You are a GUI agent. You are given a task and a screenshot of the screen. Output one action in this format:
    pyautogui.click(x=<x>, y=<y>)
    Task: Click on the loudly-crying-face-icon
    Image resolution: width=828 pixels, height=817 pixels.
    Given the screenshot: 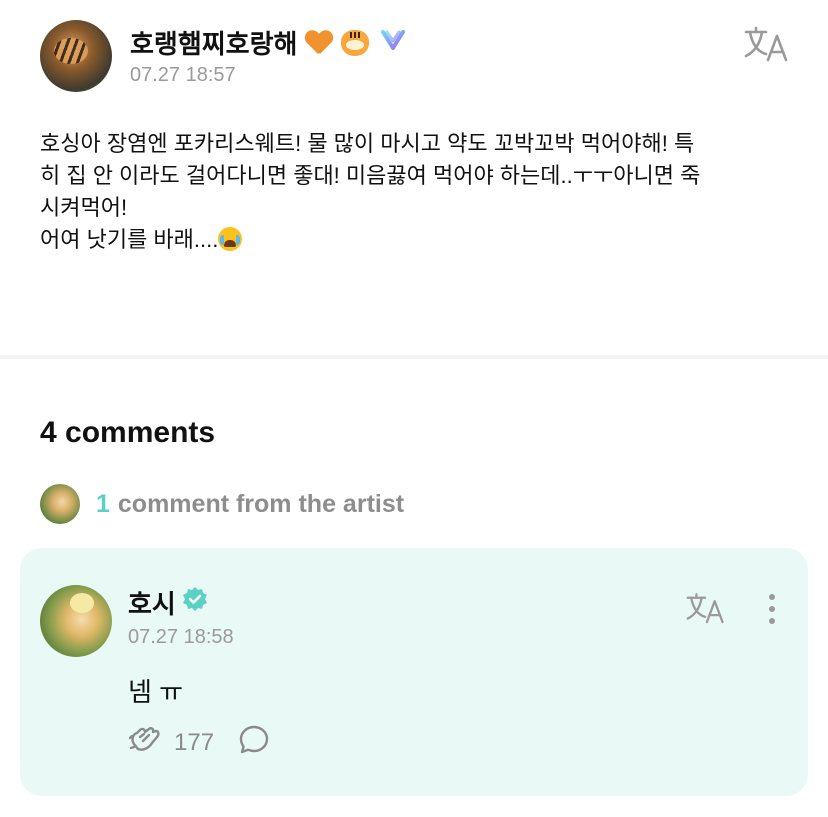 What is the action you would take?
    pyautogui.click(x=230, y=239)
    